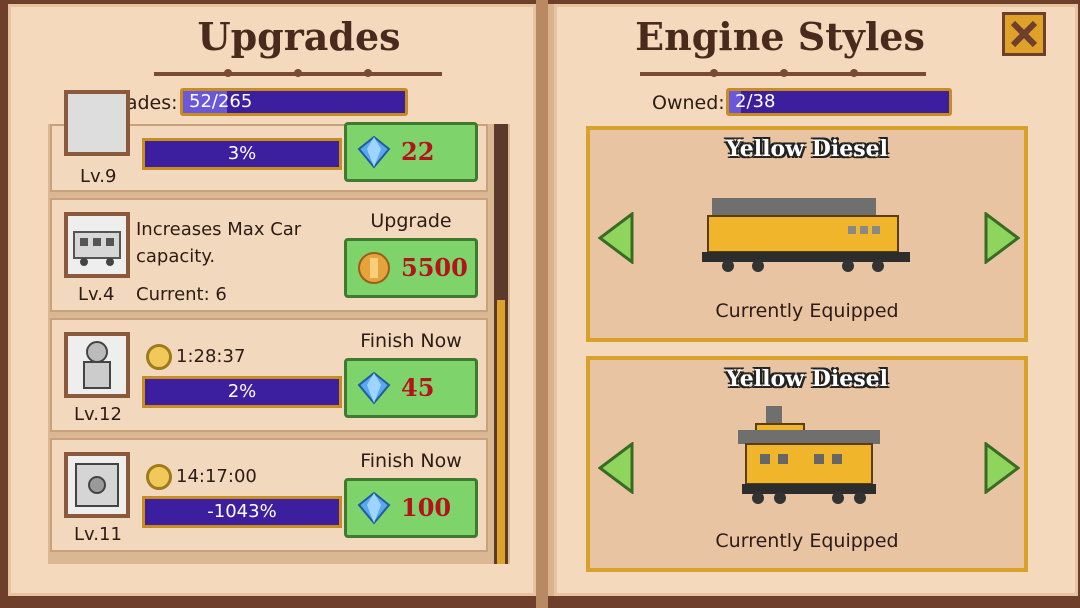 The width and height of the screenshot is (1080, 608). I want to click on upgrades-title: Upgrades, so click(299, 36).